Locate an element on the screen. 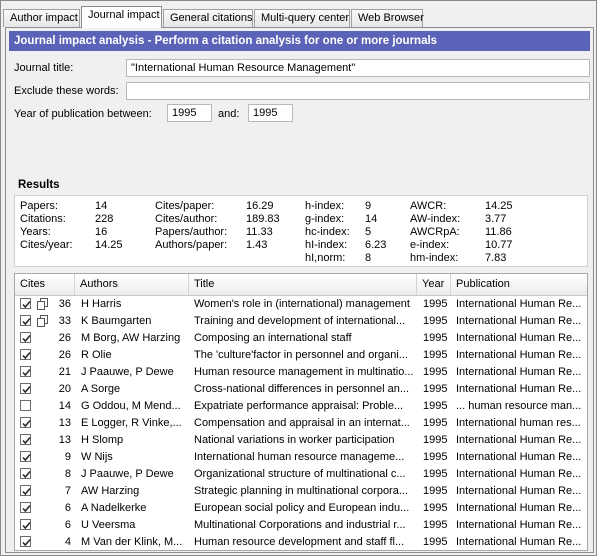 The width and height of the screenshot is (597, 556). authors-cell: M Borg, AW Harzing is located at coordinates (131, 338).